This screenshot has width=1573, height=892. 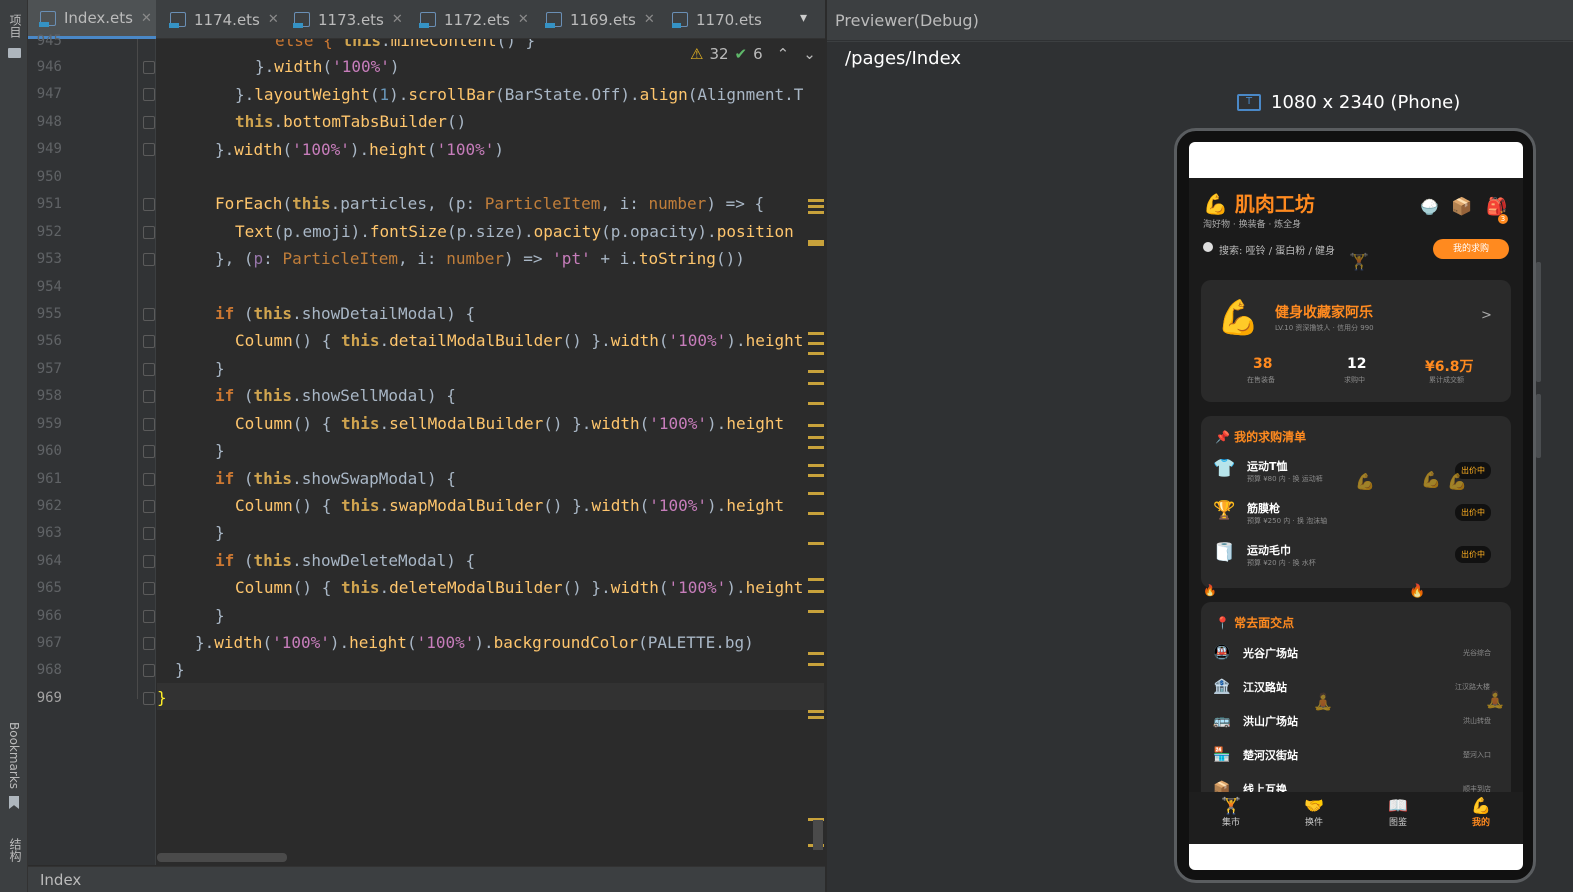 What do you see at coordinates (1429, 207) in the screenshot?
I see `rice-icon: 🍚` at bounding box center [1429, 207].